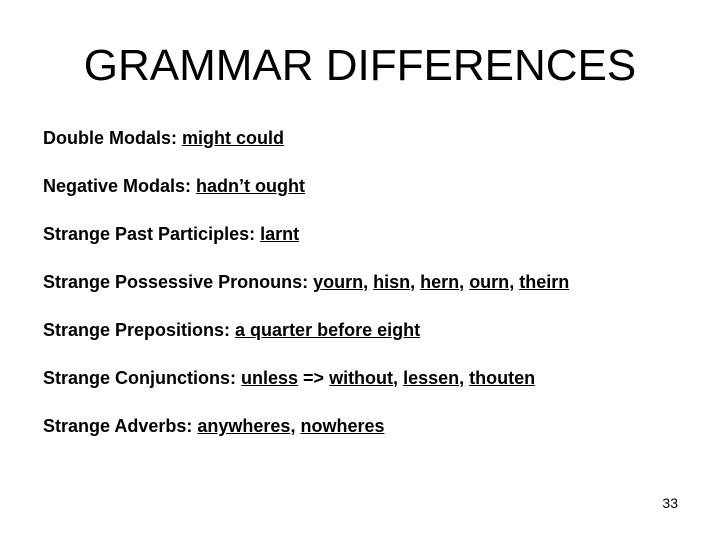 The image size is (720, 540). What do you see at coordinates (328, 330) in the screenshot?
I see `example-term: a quarter before eight` at bounding box center [328, 330].